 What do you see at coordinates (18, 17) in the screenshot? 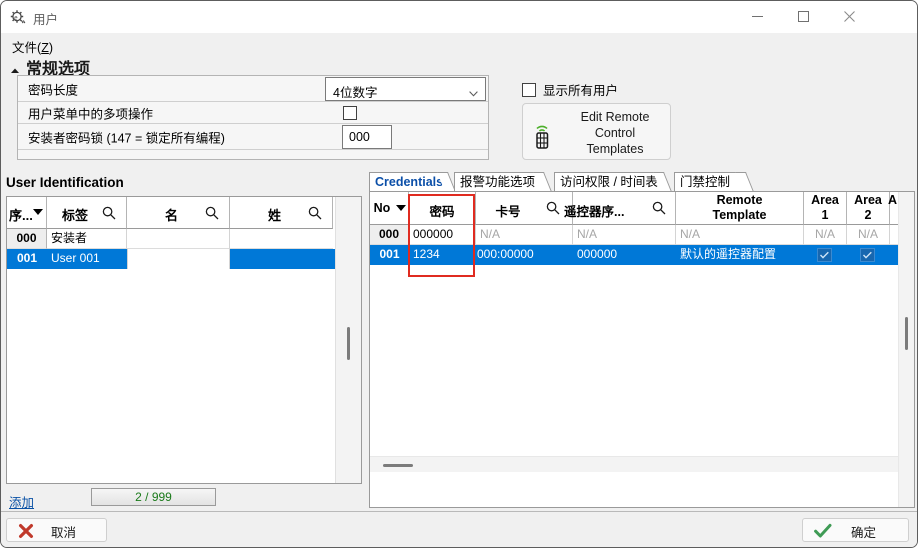
I see `gear-user-icon: e` at bounding box center [18, 17].